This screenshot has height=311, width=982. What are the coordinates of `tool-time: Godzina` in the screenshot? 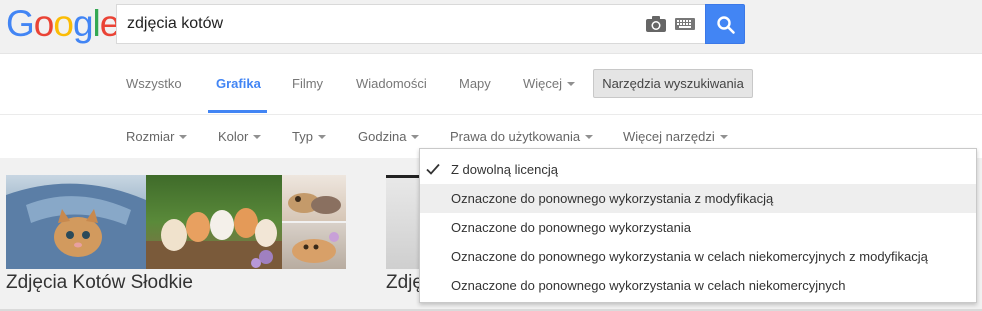 It's located at (389, 136).